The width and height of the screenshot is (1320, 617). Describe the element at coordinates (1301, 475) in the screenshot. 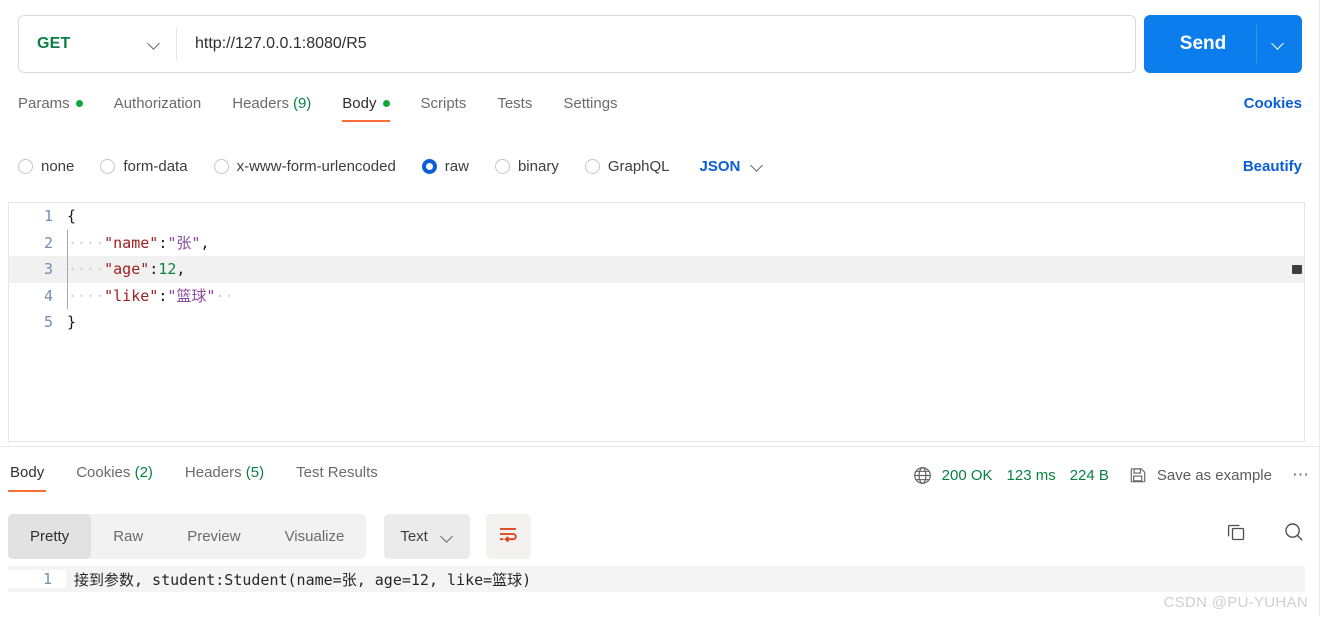

I see `response-more-menu-button: ⋯` at that location.